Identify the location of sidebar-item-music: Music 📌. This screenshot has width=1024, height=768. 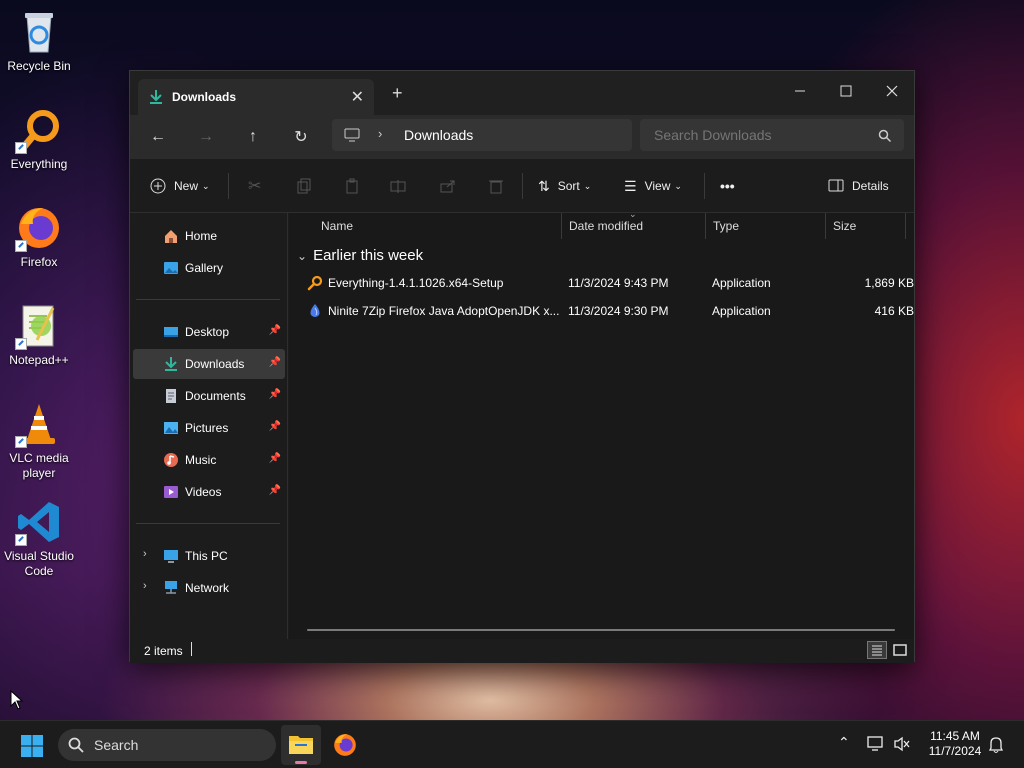
(209, 460).